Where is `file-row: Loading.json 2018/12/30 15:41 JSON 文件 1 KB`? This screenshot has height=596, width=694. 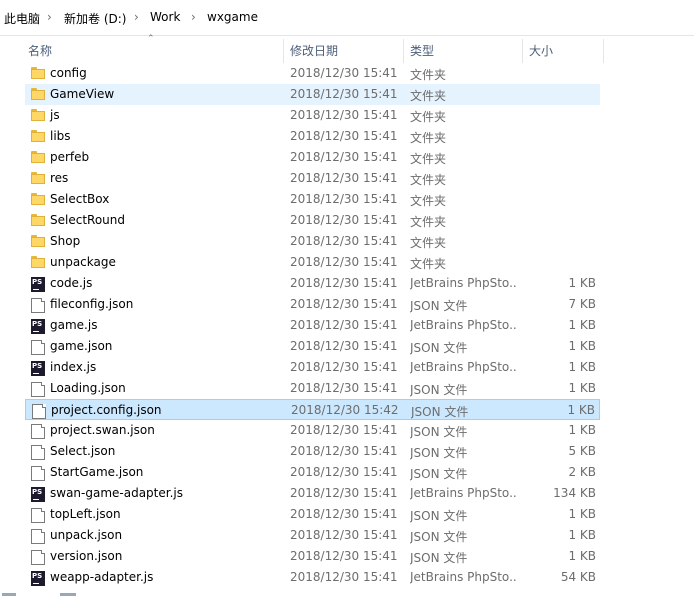 file-row: Loading.json 2018/12/30 15:41 JSON 文件 1 KB is located at coordinates (312, 388).